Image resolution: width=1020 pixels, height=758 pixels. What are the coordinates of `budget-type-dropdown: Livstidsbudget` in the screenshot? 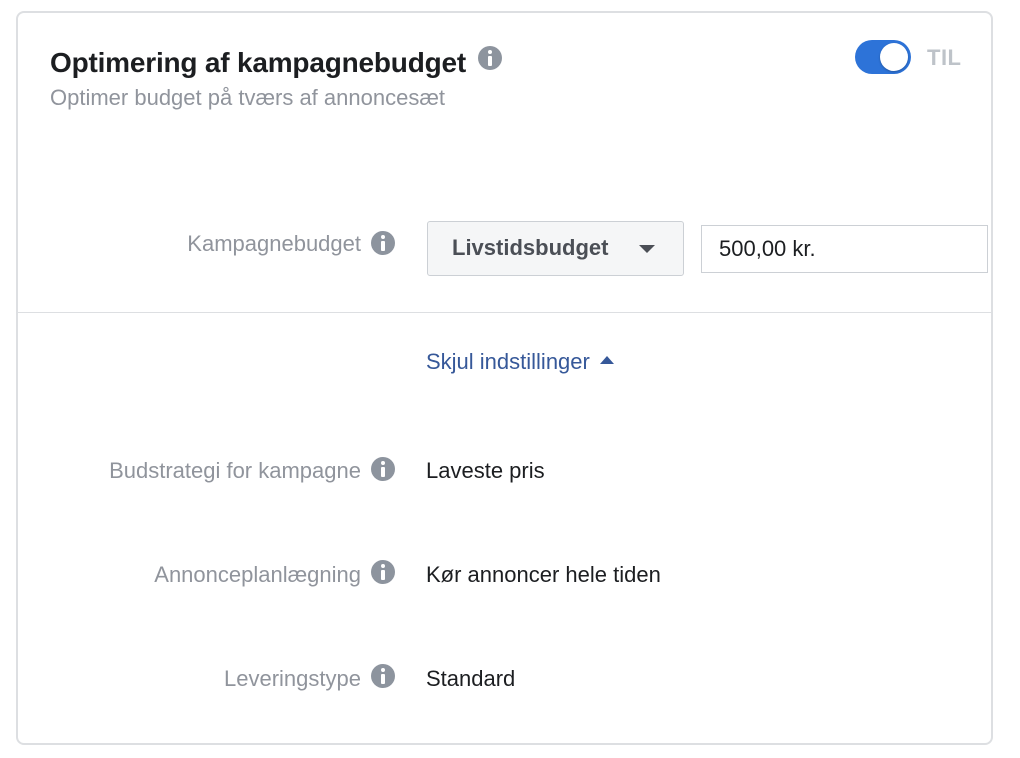 It's located at (555, 248).